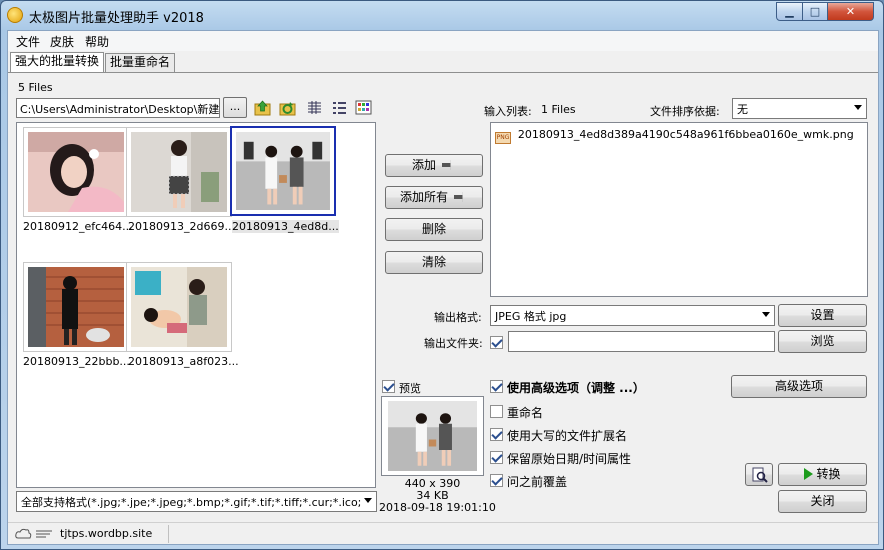  Describe the element at coordinates (508, 111) in the screenshot. I see `input-list-label: 输入列表:` at that location.